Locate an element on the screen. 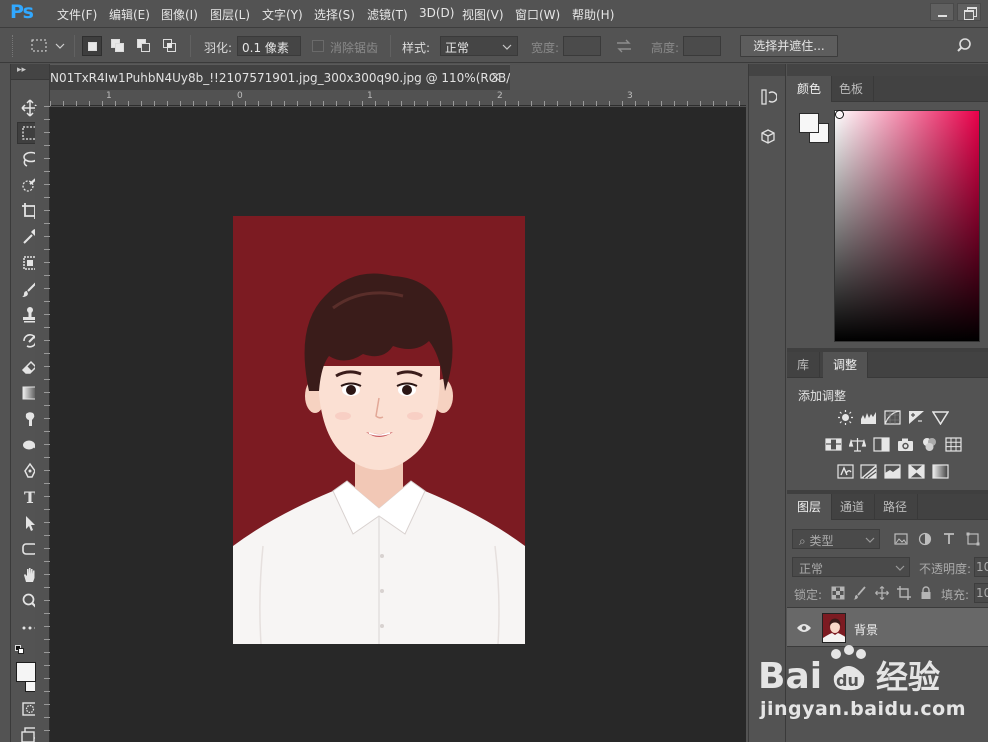 This screenshot has width=988, height=742. close-tab-icon: × is located at coordinates (495, 77).